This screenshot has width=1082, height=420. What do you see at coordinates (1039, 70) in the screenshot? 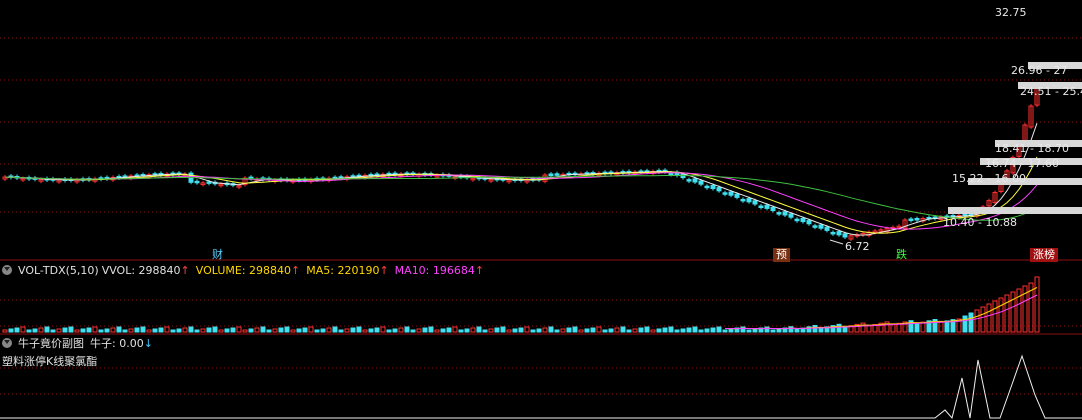
I see `price-level-label-1: 26.96 - 27` at bounding box center [1039, 70].